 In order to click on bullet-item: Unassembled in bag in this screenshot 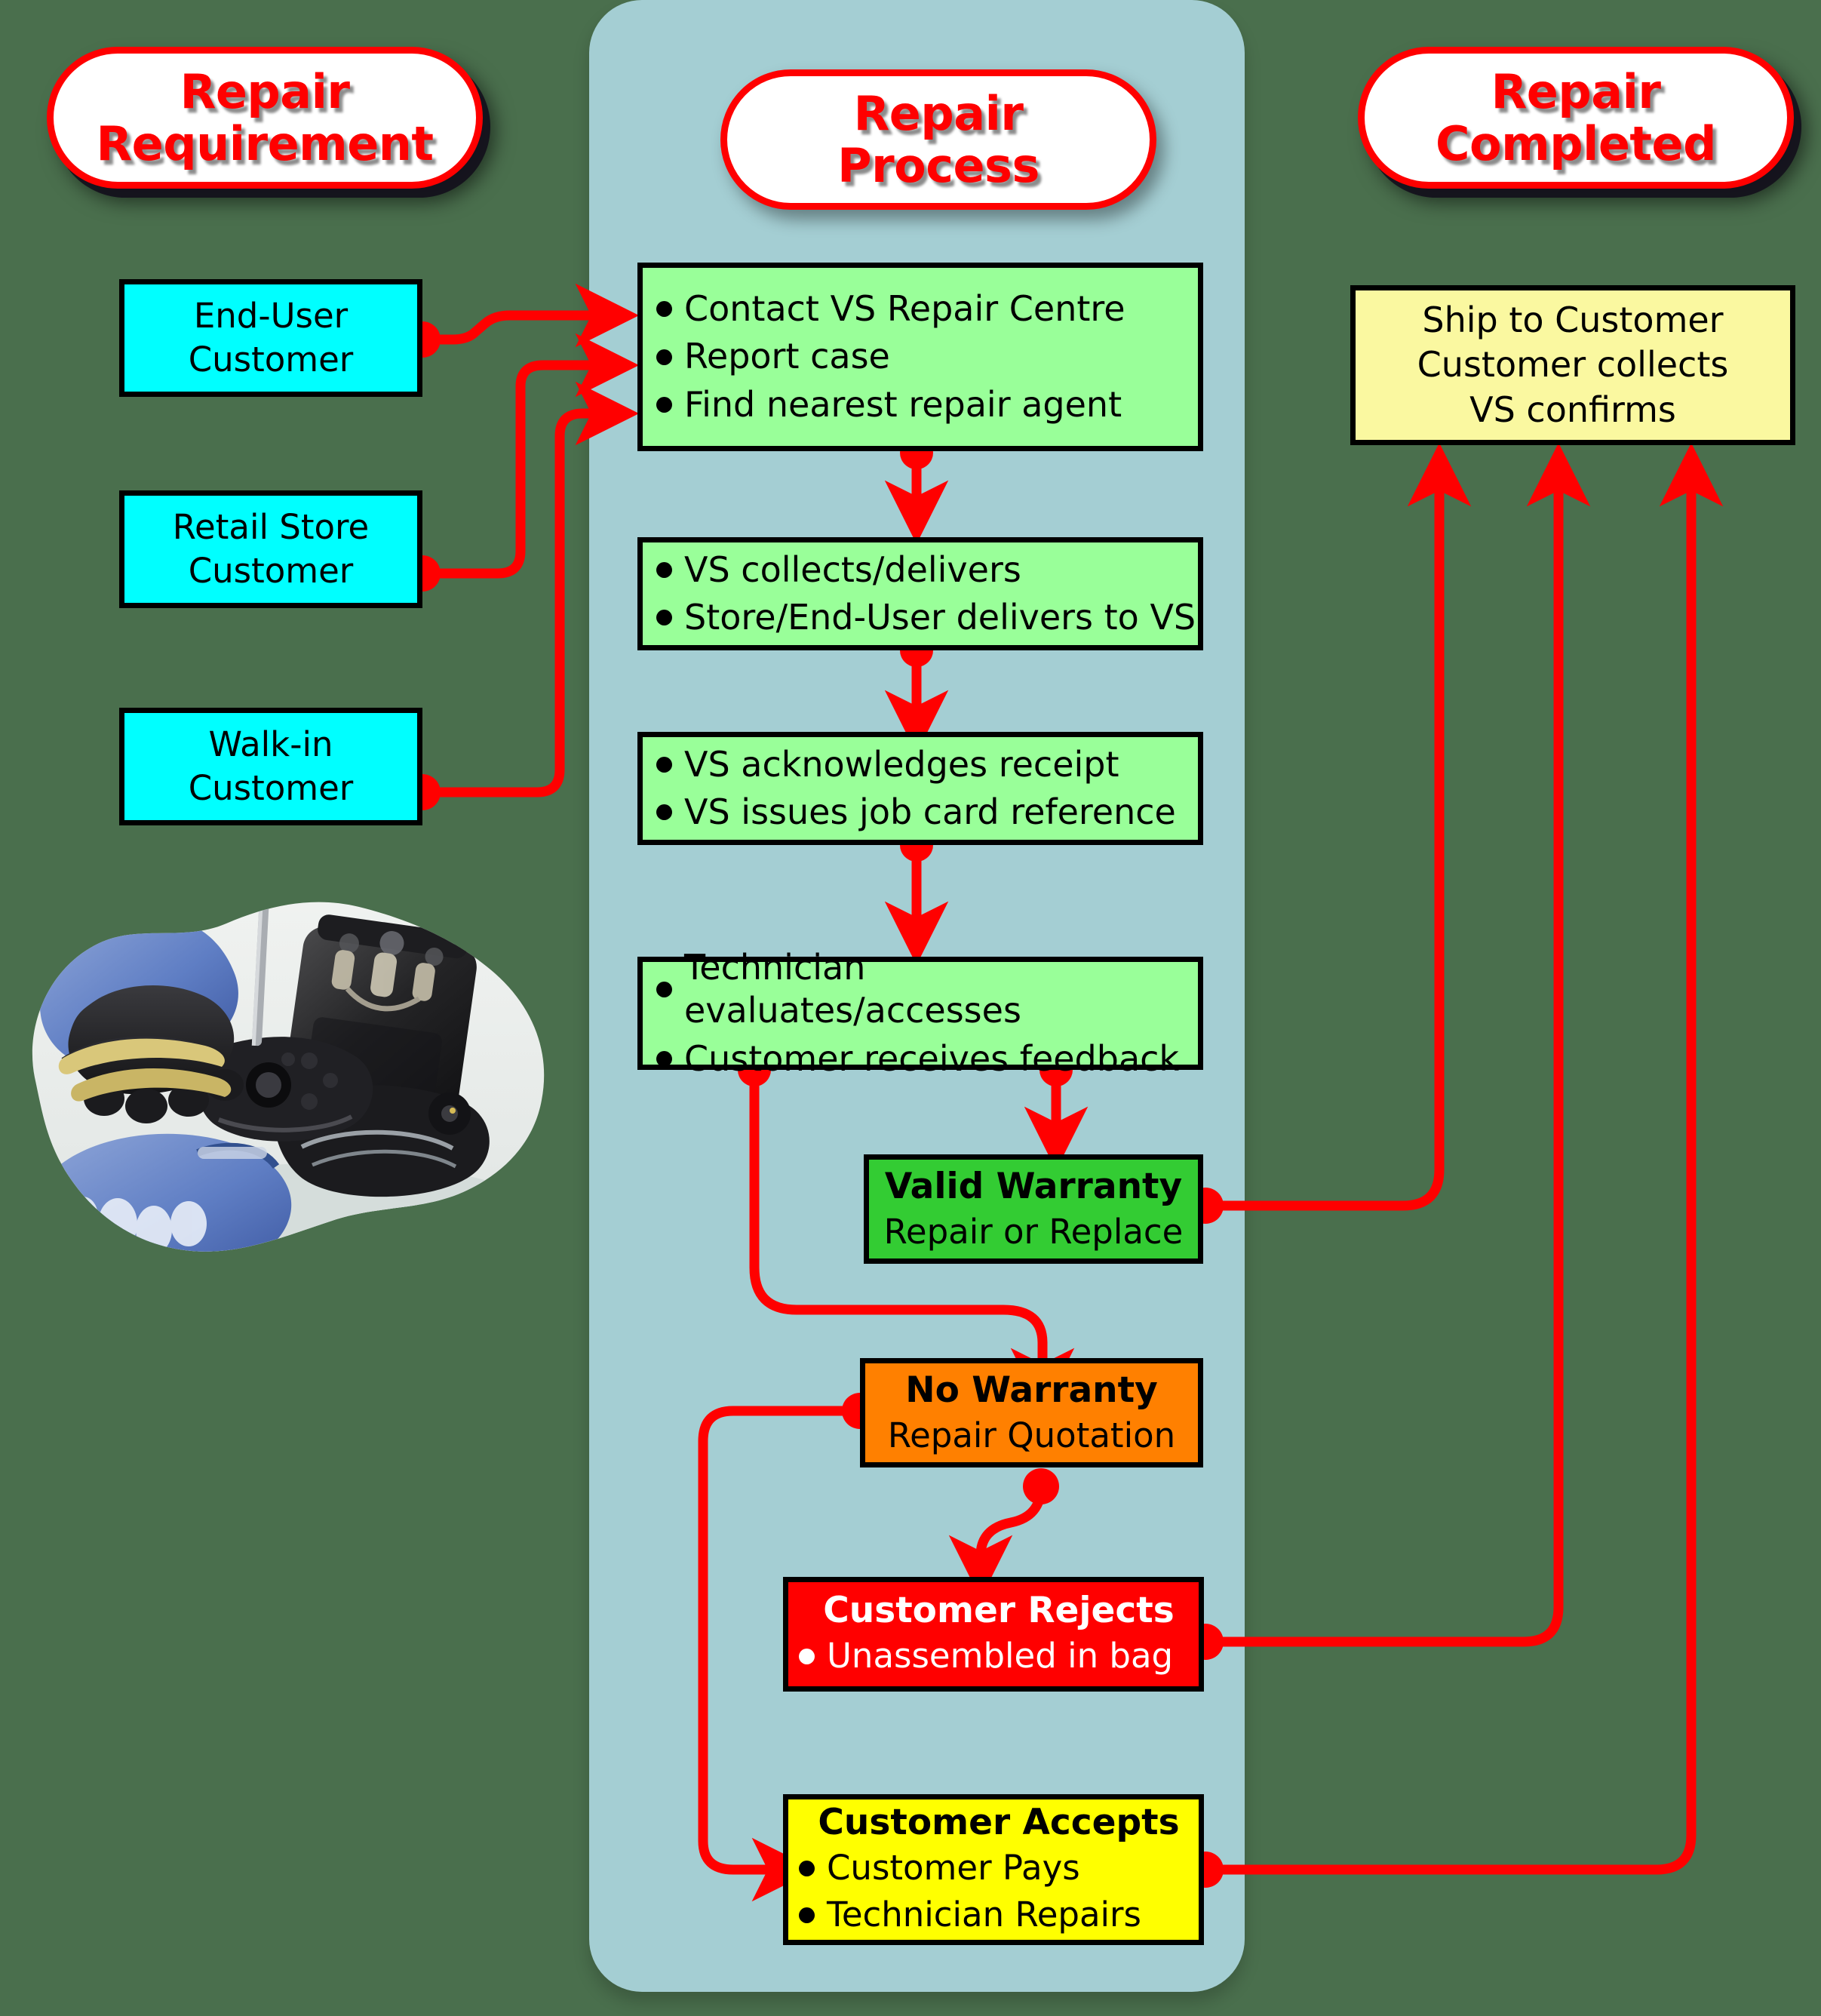, I will do `click(999, 1656)`.